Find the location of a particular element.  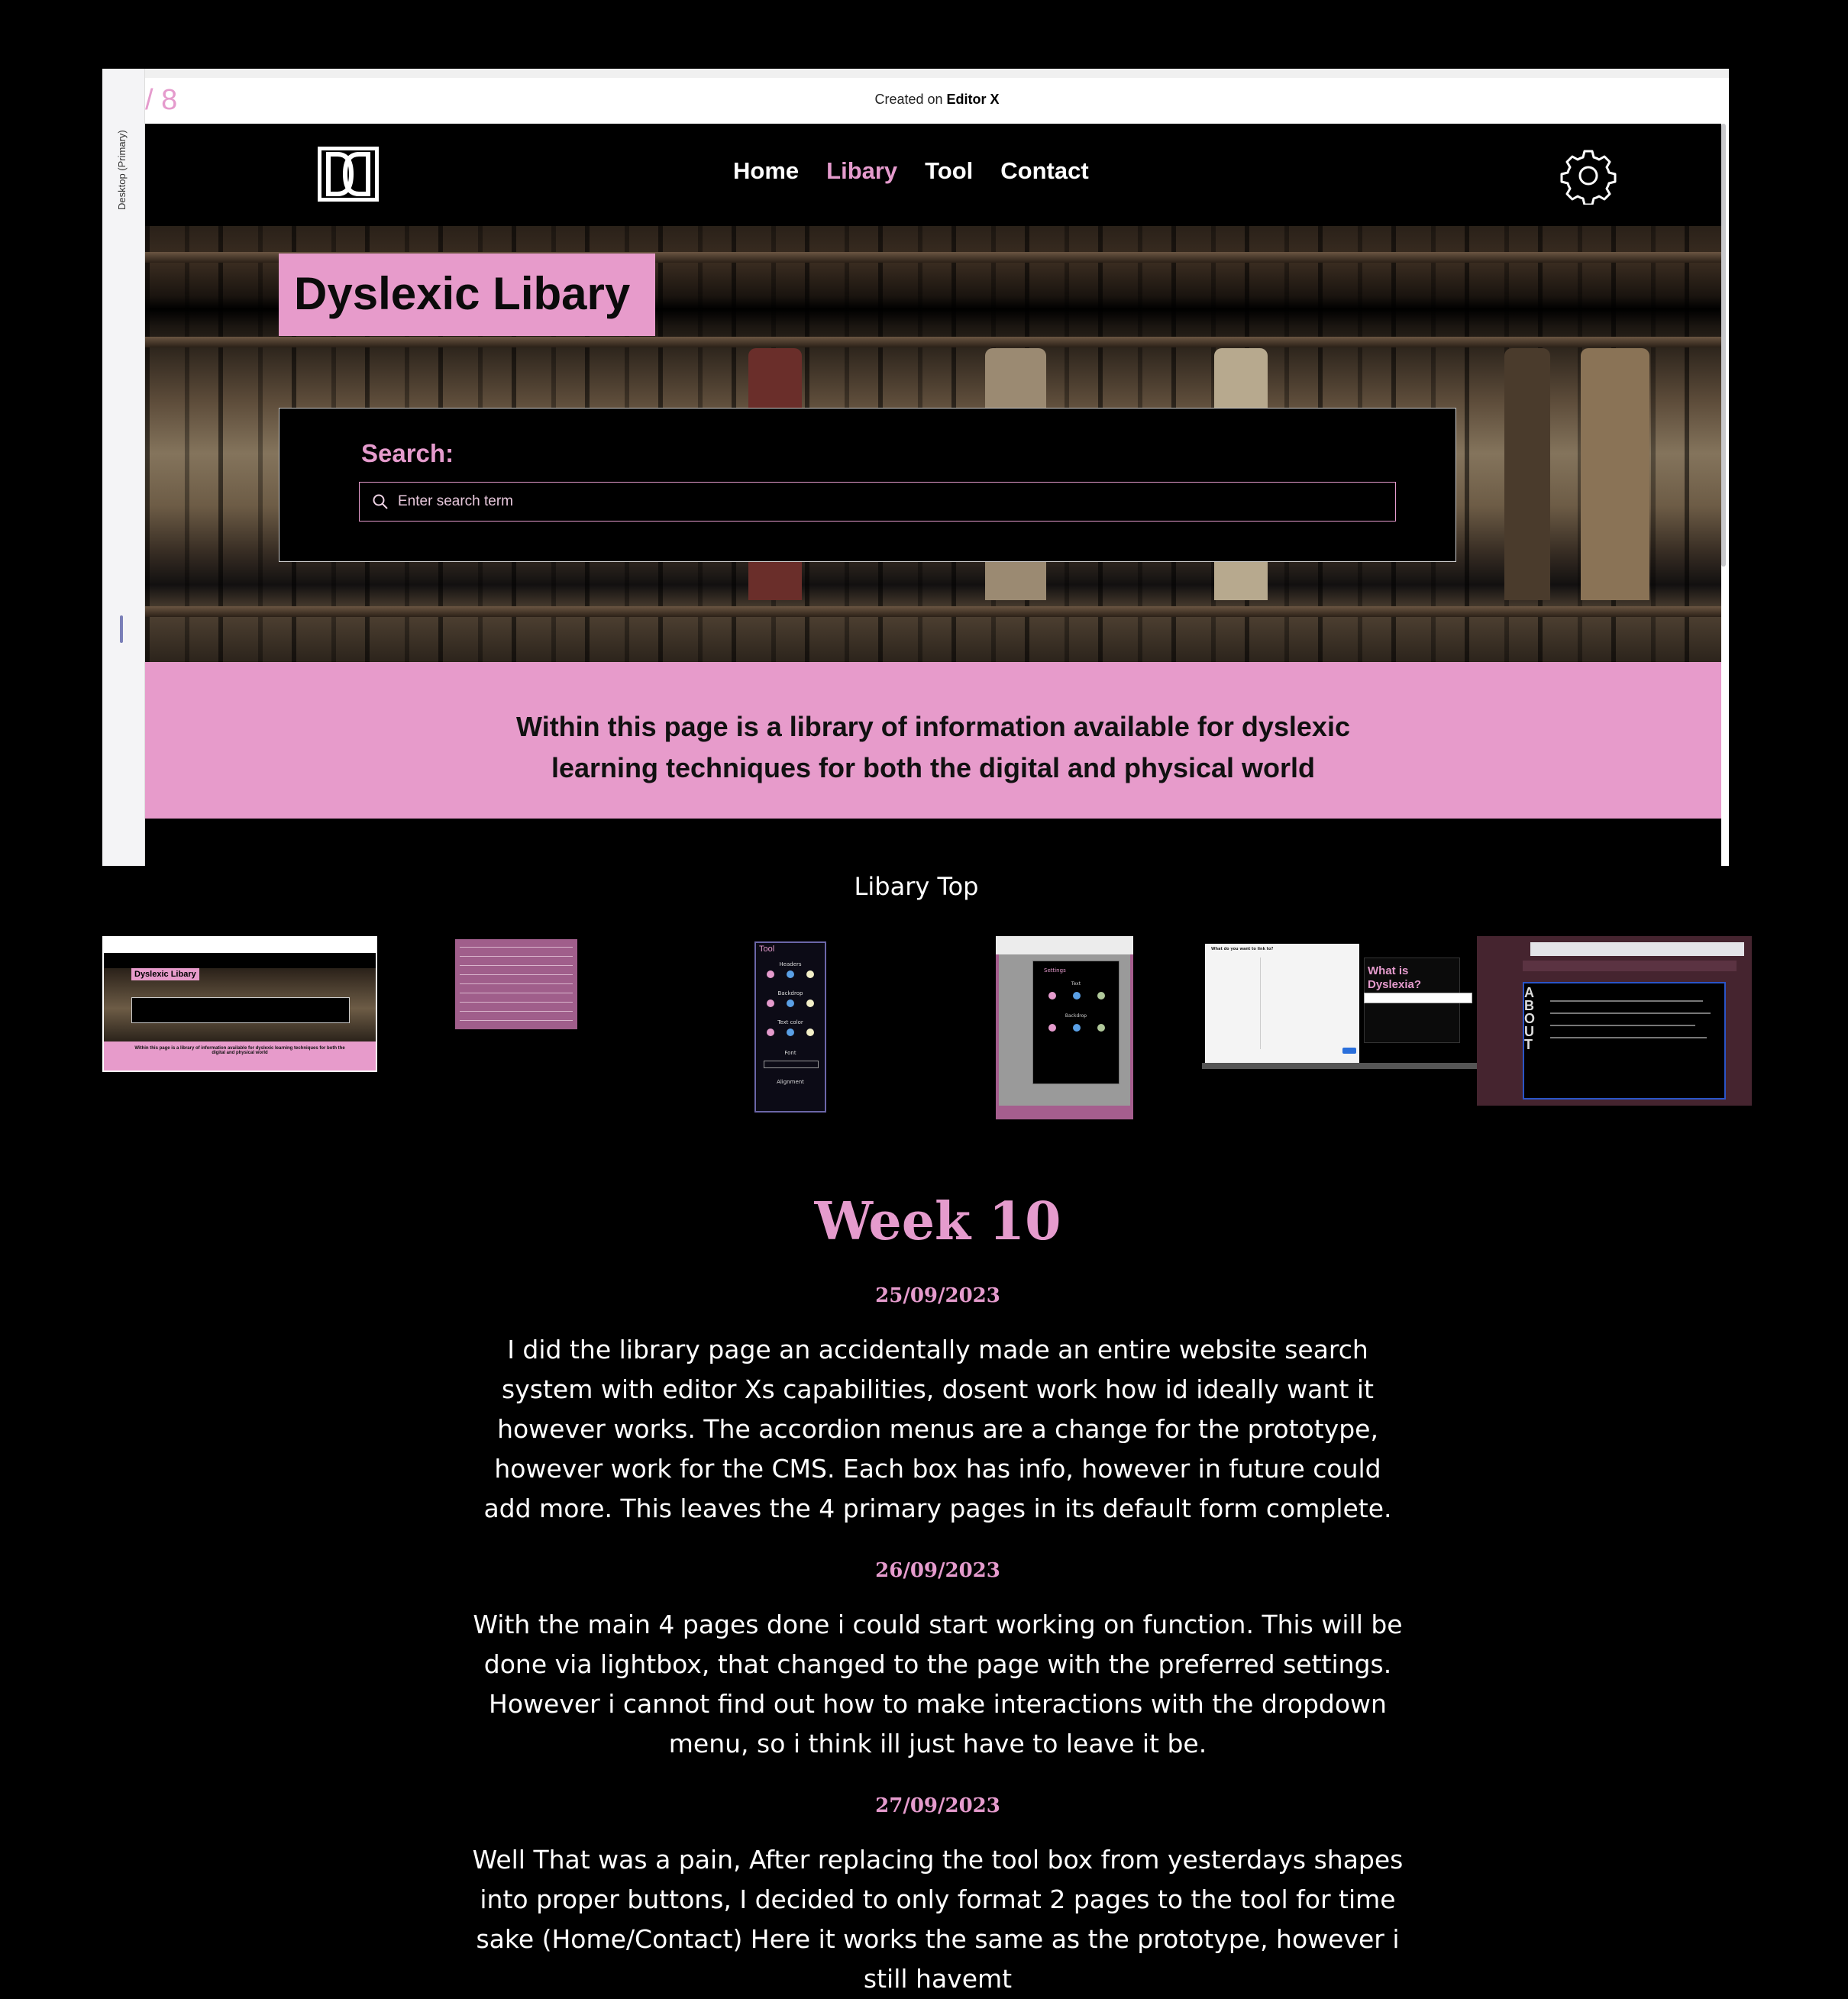

search-box is located at coordinates (878, 502).